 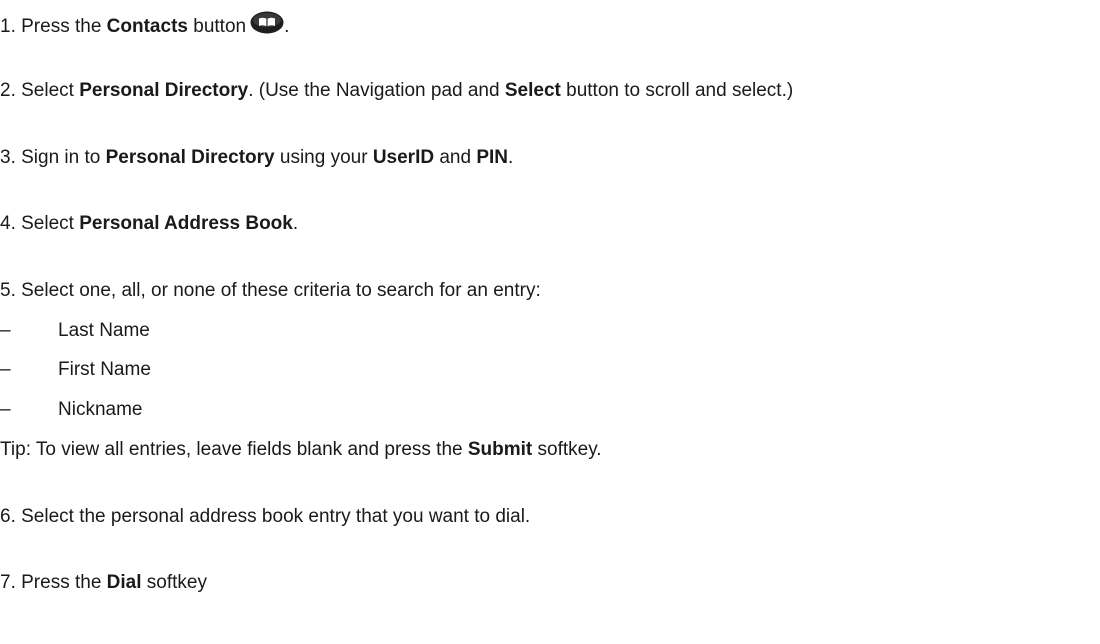 I want to click on step-4: 4. Select Personal Address Book., so click(x=149, y=223).